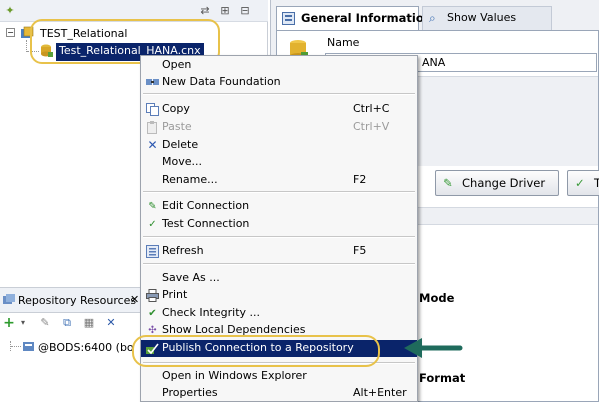  What do you see at coordinates (245, 11) in the screenshot?
I see `collapse-all-icon: ⊟` at bounding box center [245, 11].